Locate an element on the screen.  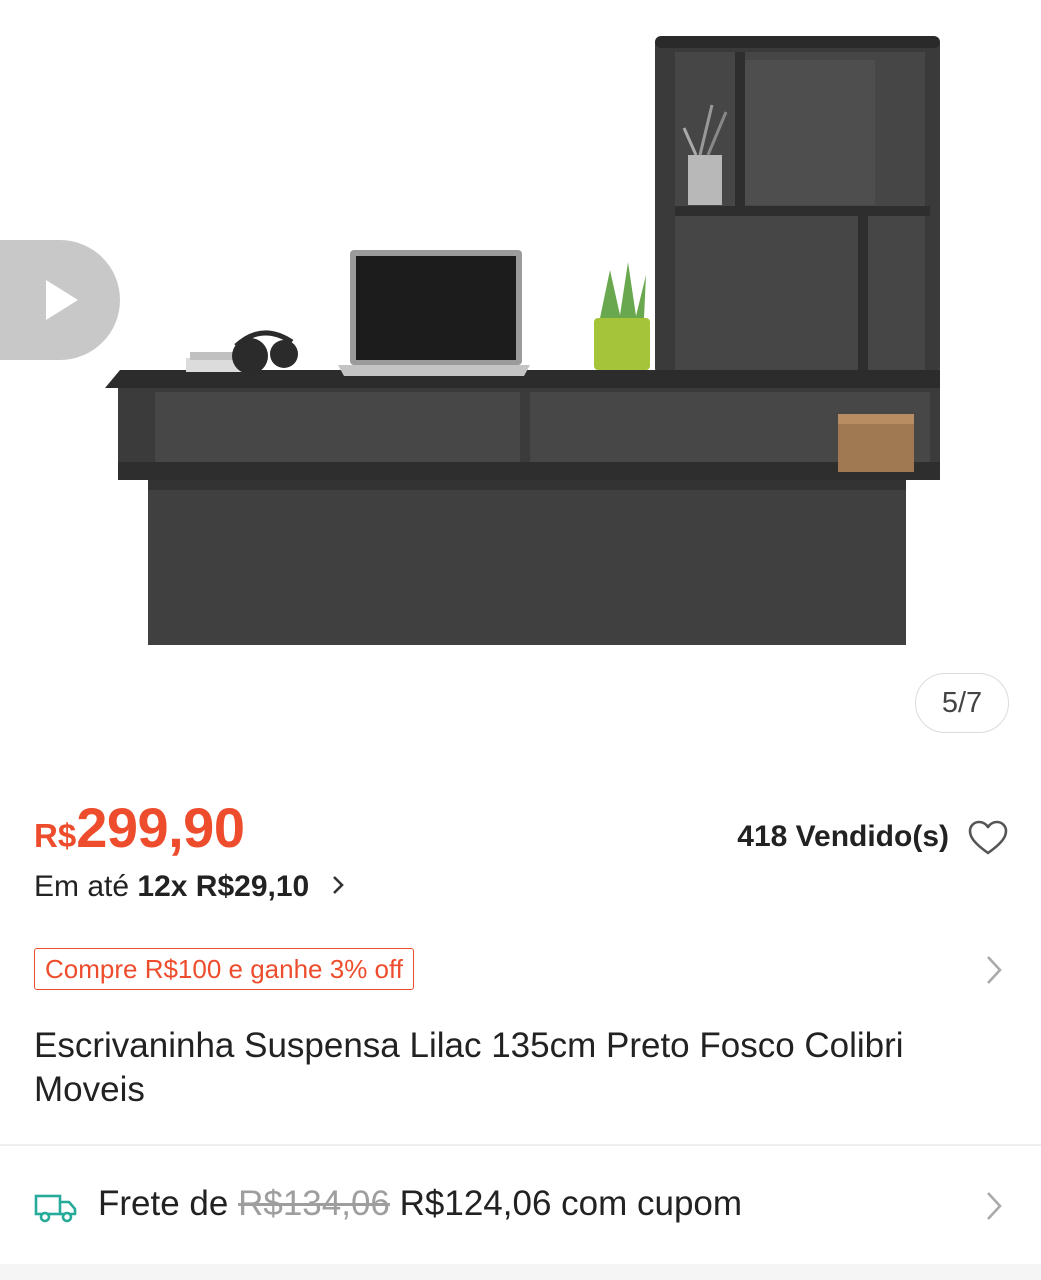
truck-icon is located at coordinates (55, 1208).